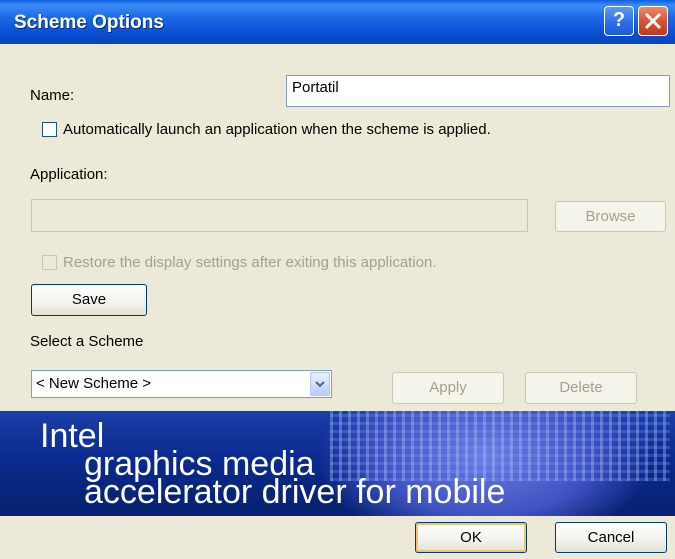  I want to click on scheme-select-value: < New Scheme >, so click(94, 383).